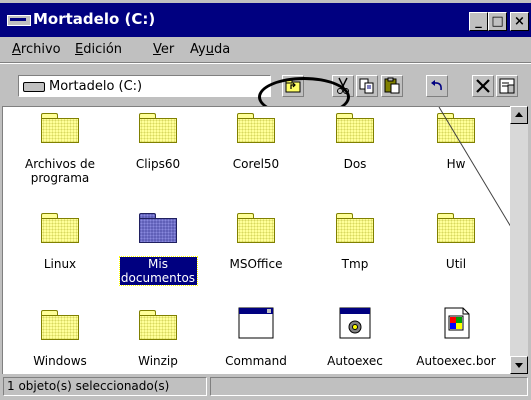  Describe the element at coordinates (94, 19) in the screenshot. I see `window-title: Mortadelo (C:)` at that location.